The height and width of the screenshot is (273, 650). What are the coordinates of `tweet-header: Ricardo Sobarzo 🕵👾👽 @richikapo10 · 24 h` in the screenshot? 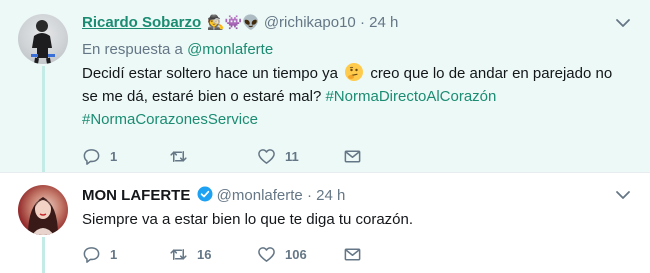 It's located at (240, 22).